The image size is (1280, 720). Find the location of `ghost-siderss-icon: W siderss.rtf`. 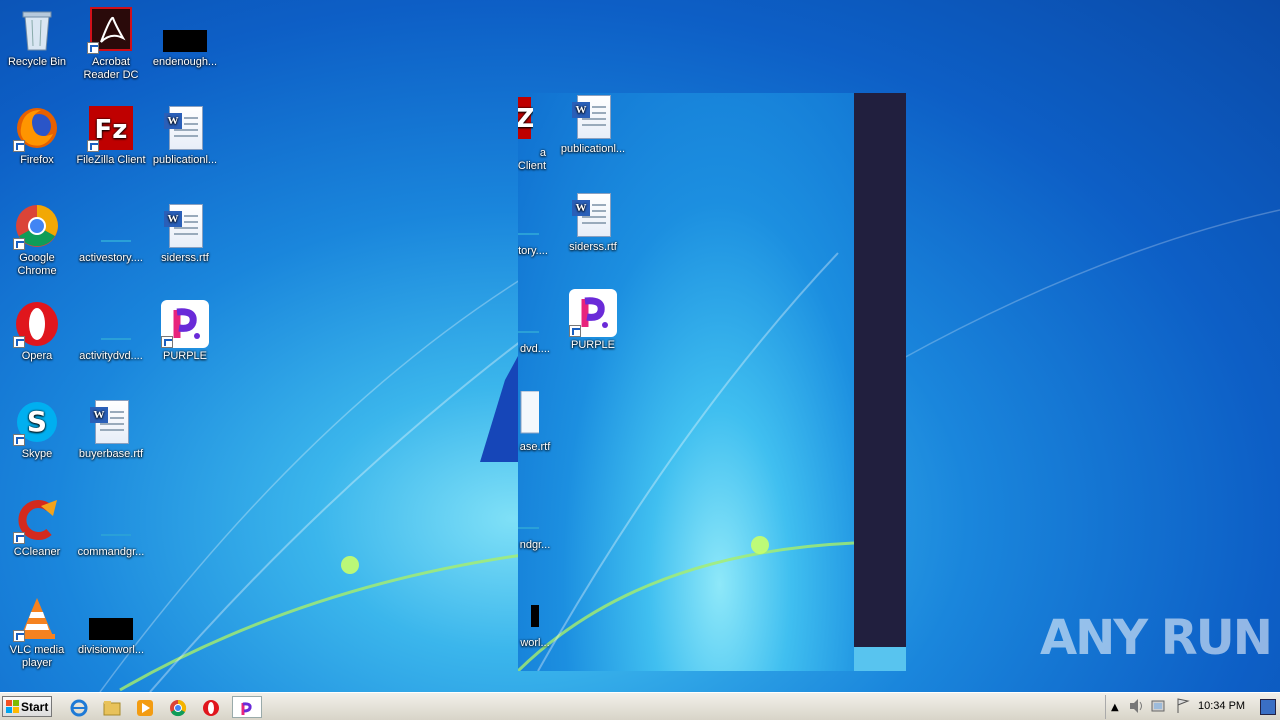

ghost-siderss-icon: W siderss.rtf is located at coordinates (593, 220).